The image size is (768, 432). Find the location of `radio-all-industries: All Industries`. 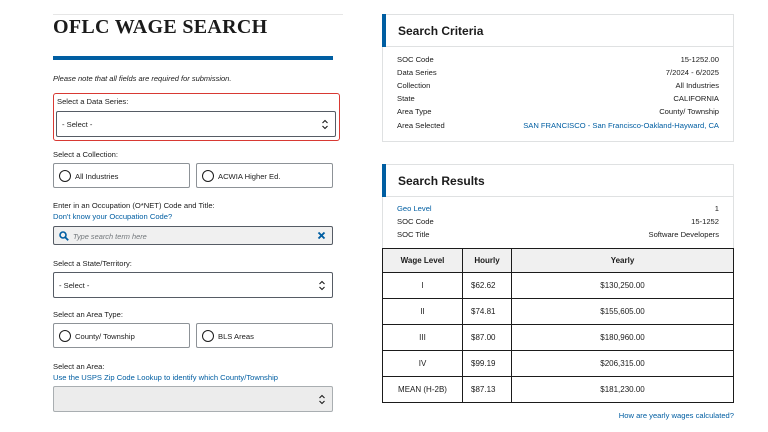

radio-all-industries: All Industries is located at coordinates (121, 175).